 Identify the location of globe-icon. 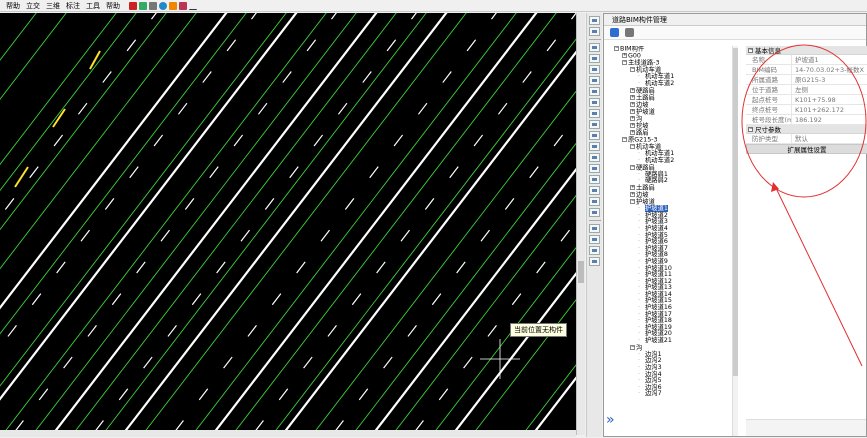
(163, 5).